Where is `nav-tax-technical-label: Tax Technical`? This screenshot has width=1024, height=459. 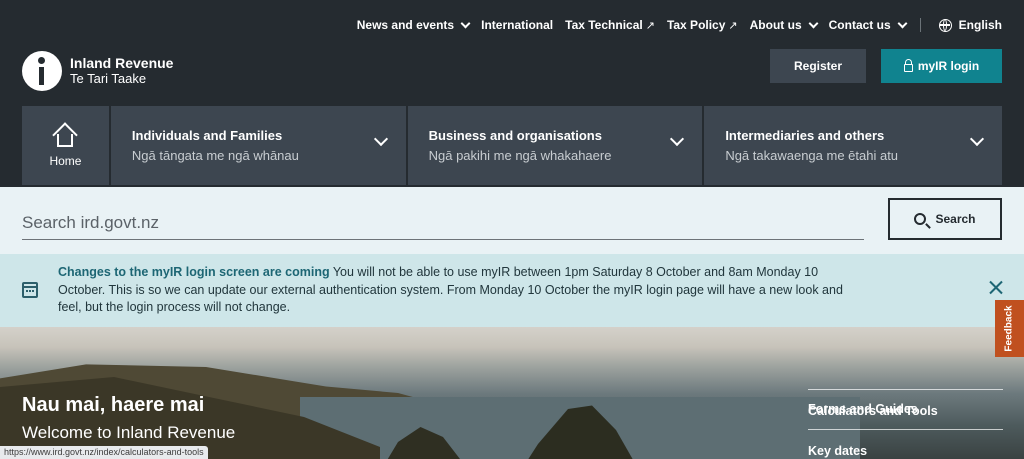
nav-tax-technical-label: Tax Technical is located at coordinates (604, 25).